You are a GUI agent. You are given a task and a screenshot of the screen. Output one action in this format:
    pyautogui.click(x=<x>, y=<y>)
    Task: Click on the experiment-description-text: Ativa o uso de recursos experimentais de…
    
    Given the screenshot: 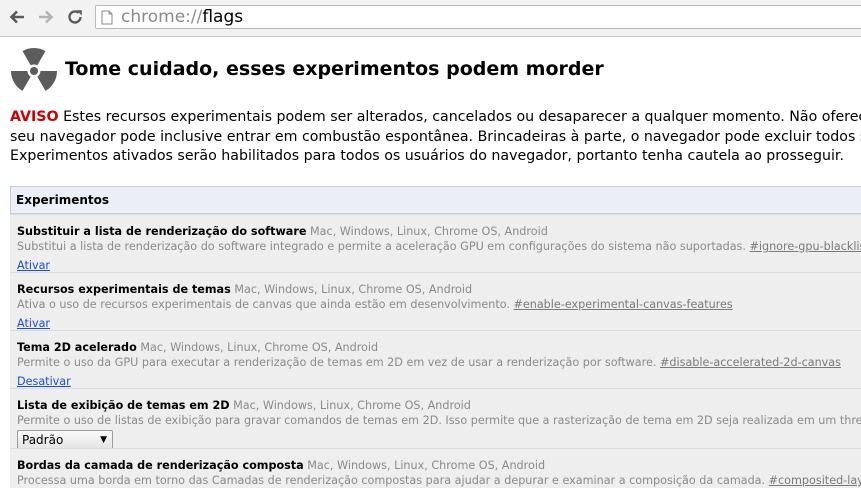 What is the action you would take?
    pyautogui.click(x=265, y=304)
    